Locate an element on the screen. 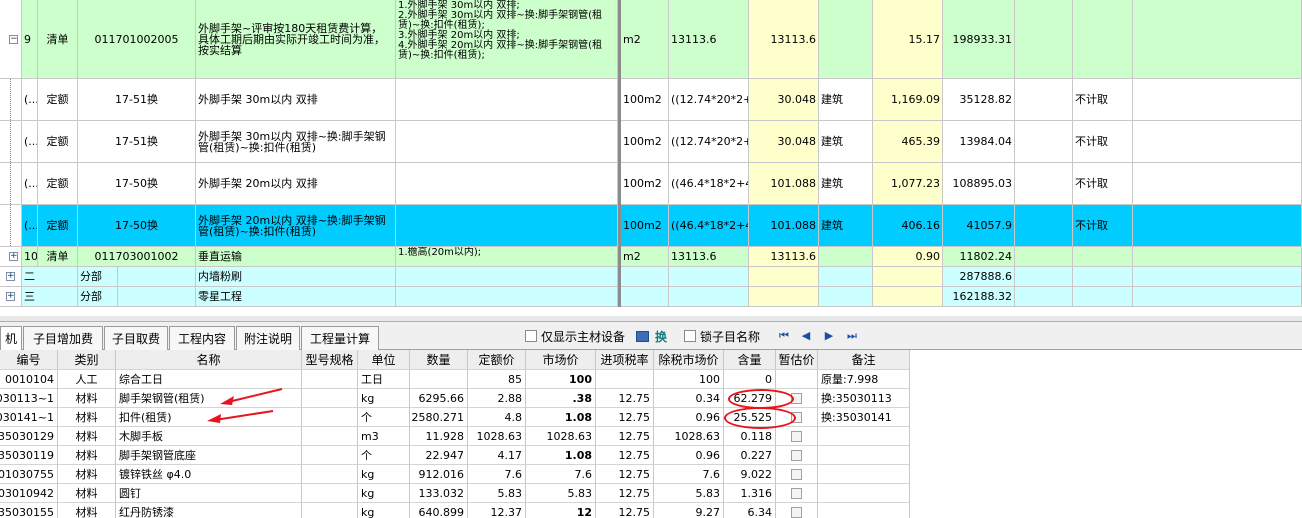  cell-quota: 4.8 is located at coordinates (497, 417).